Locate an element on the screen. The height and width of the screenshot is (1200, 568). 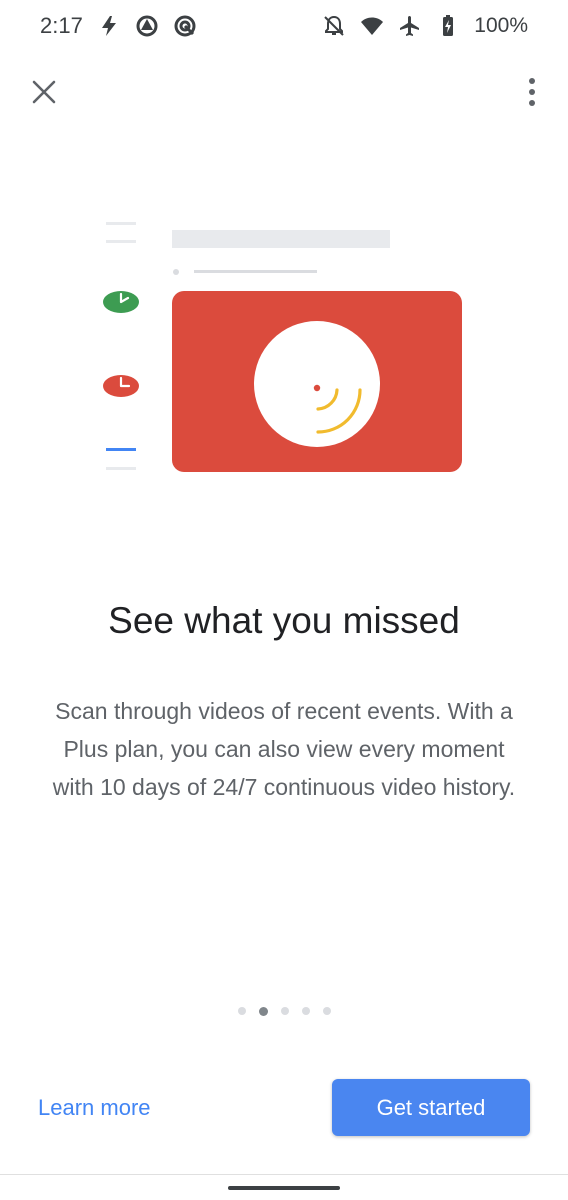
title-placeholder is located at coordinates (281, 239).